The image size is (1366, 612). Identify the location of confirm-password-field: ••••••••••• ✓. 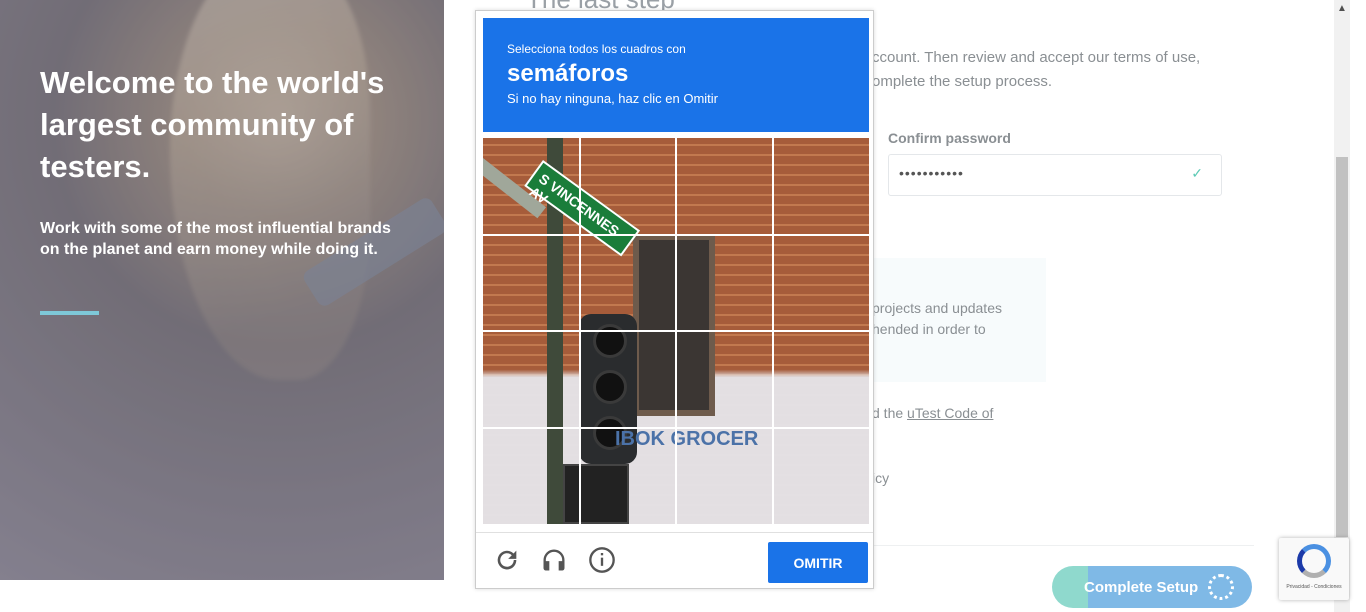
(1055, 175).